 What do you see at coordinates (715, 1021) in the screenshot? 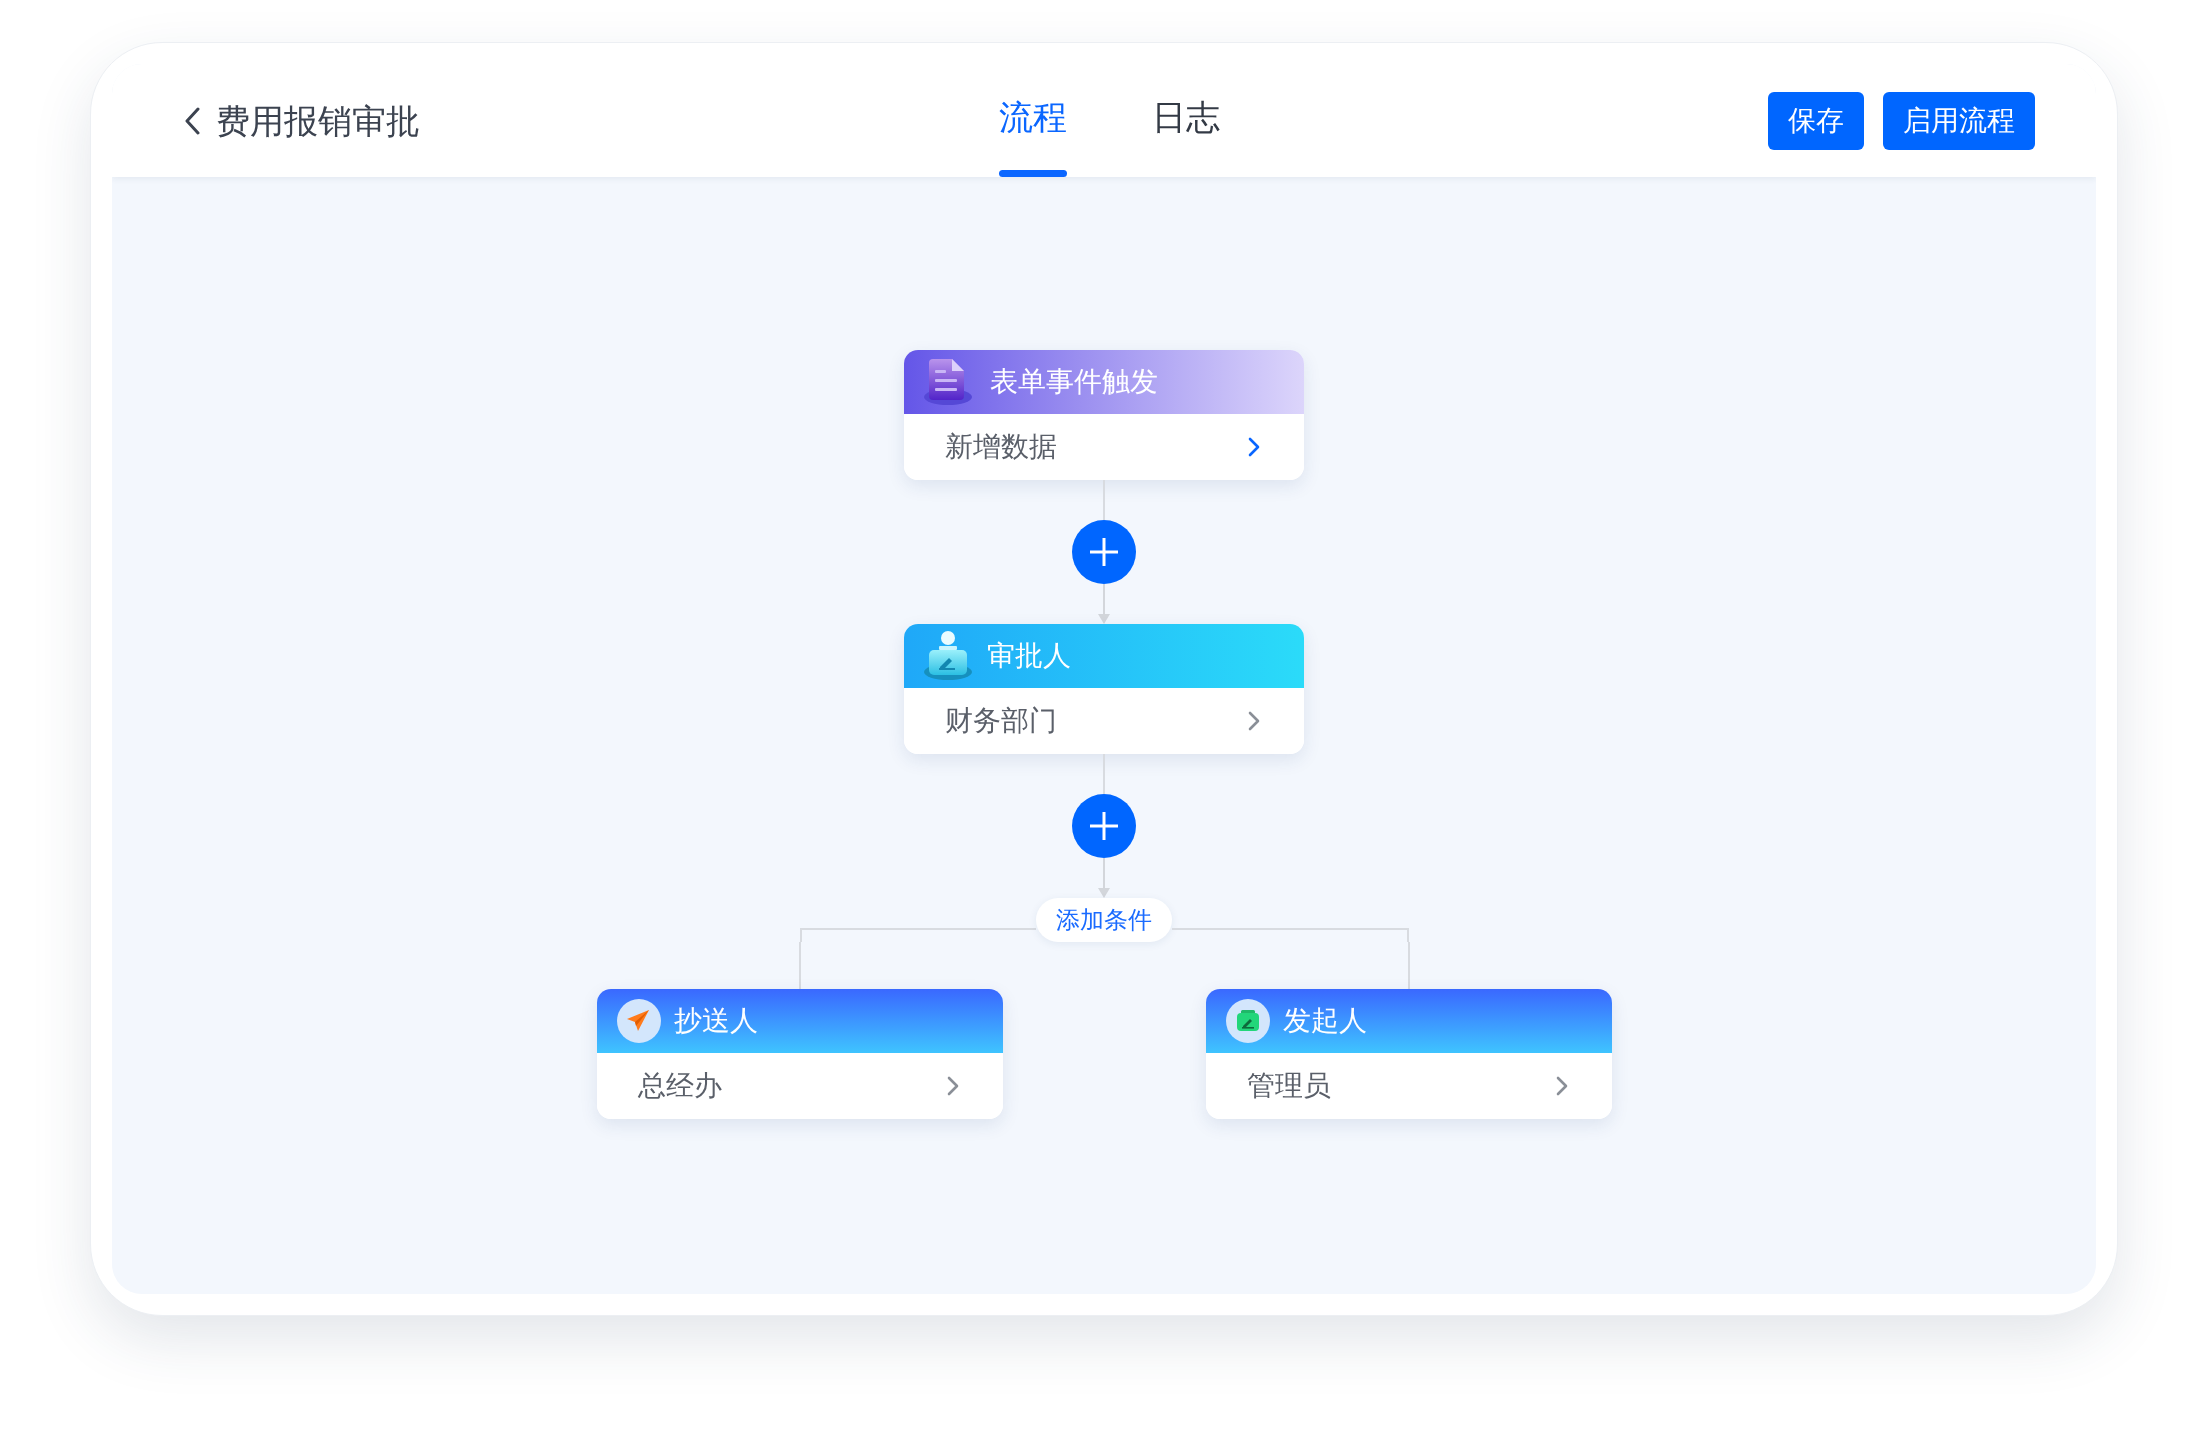
I see `node-title: 抄送人` at bounding box center [715, 1021].